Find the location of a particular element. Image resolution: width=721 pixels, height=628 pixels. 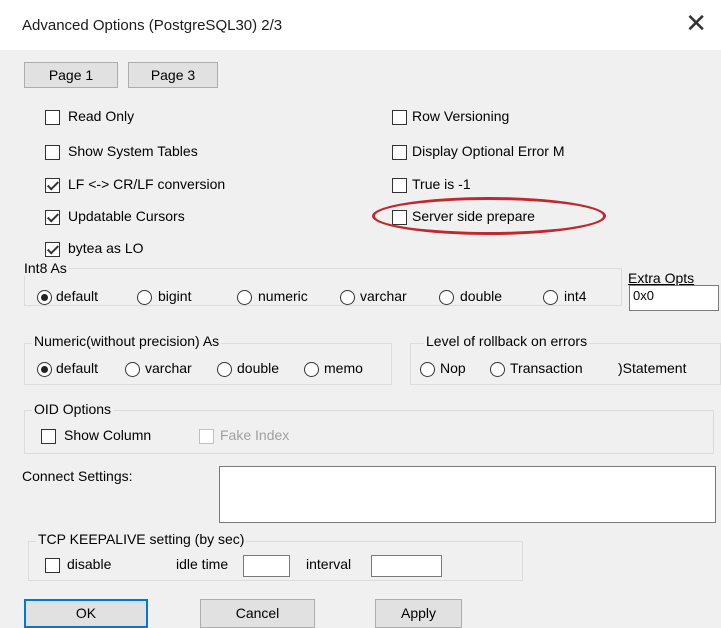

idle-time-input is located at coordinates (266, 566).